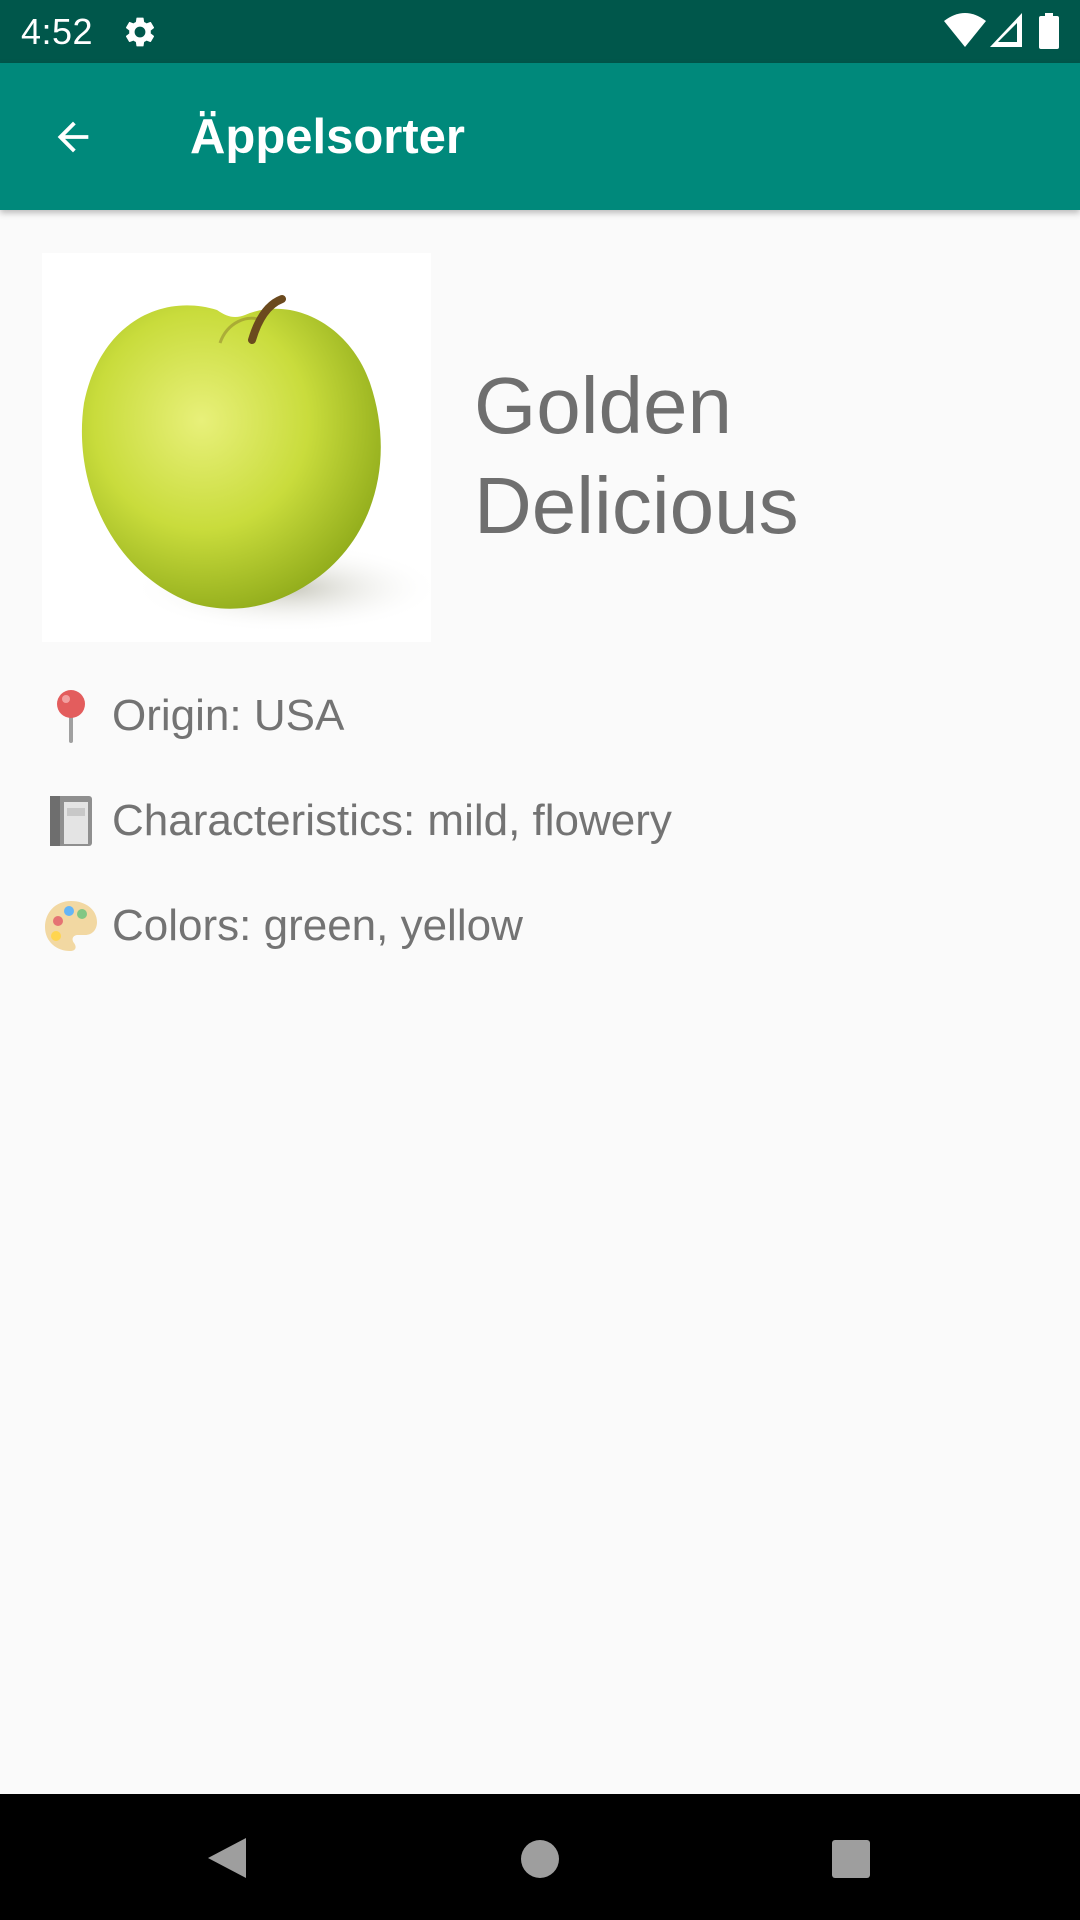 The image size is (1080, 1920). I want to click on gear-icon, so click(140, 32).